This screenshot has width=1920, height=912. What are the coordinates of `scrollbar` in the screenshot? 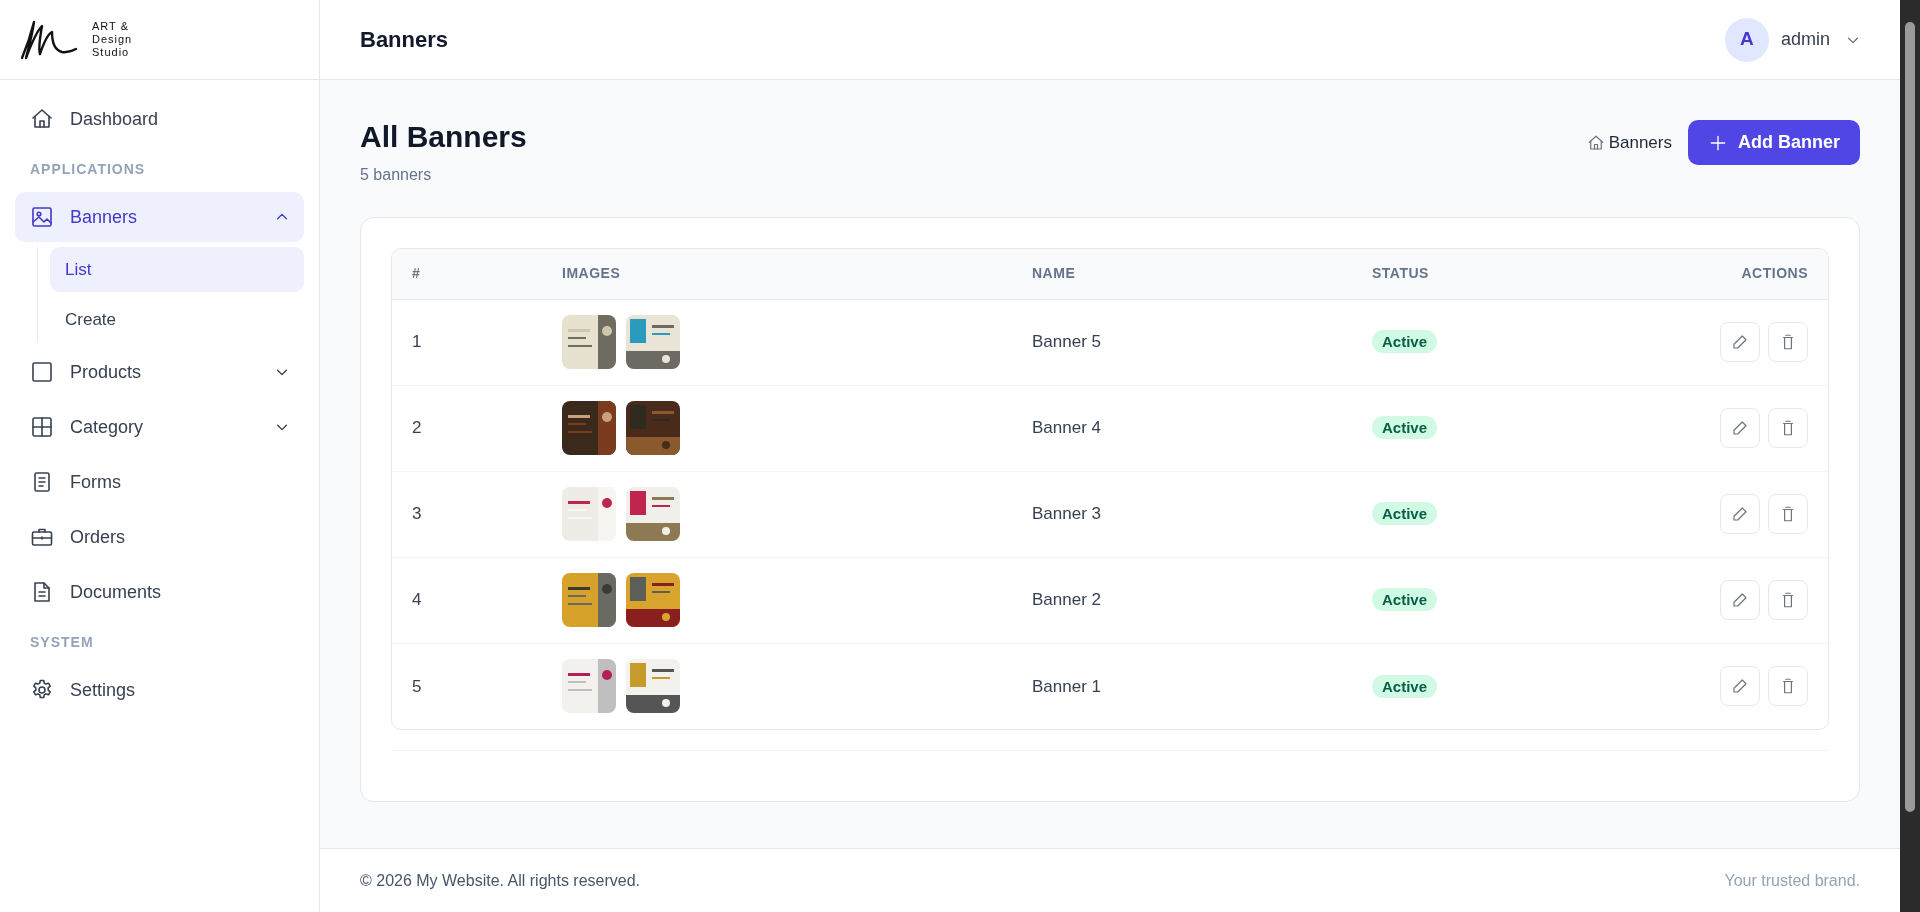 It's located at (1910, 456).